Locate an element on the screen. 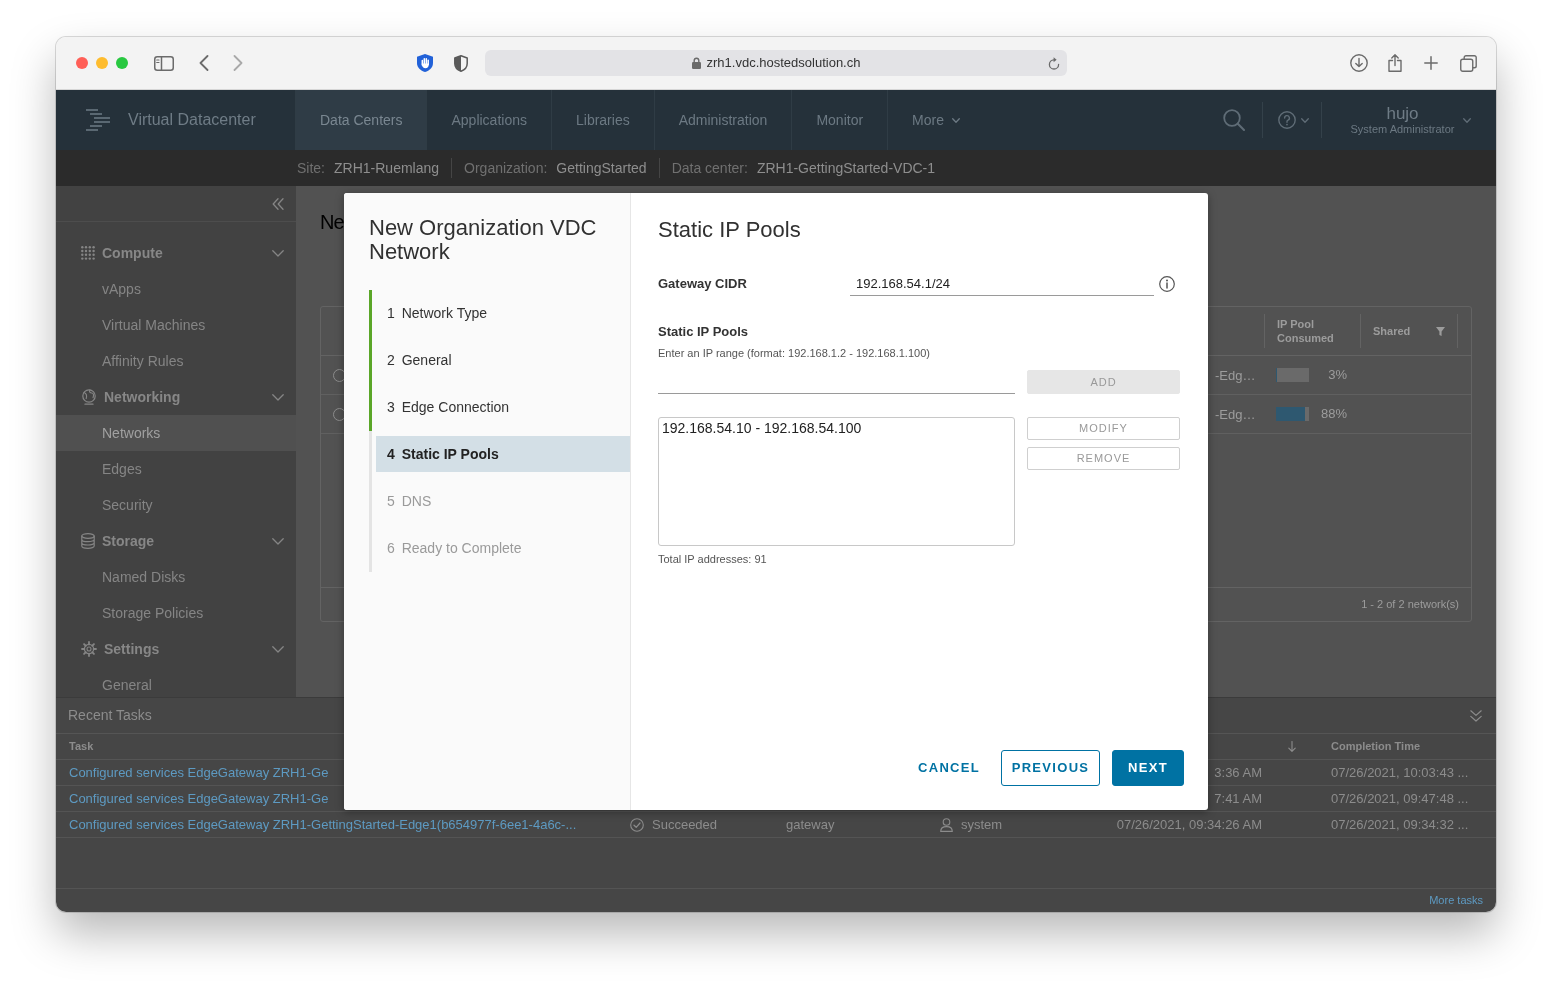 The image size is (1552, 987). field-label: Gateway CIDR is located at coordinates (703, 284).